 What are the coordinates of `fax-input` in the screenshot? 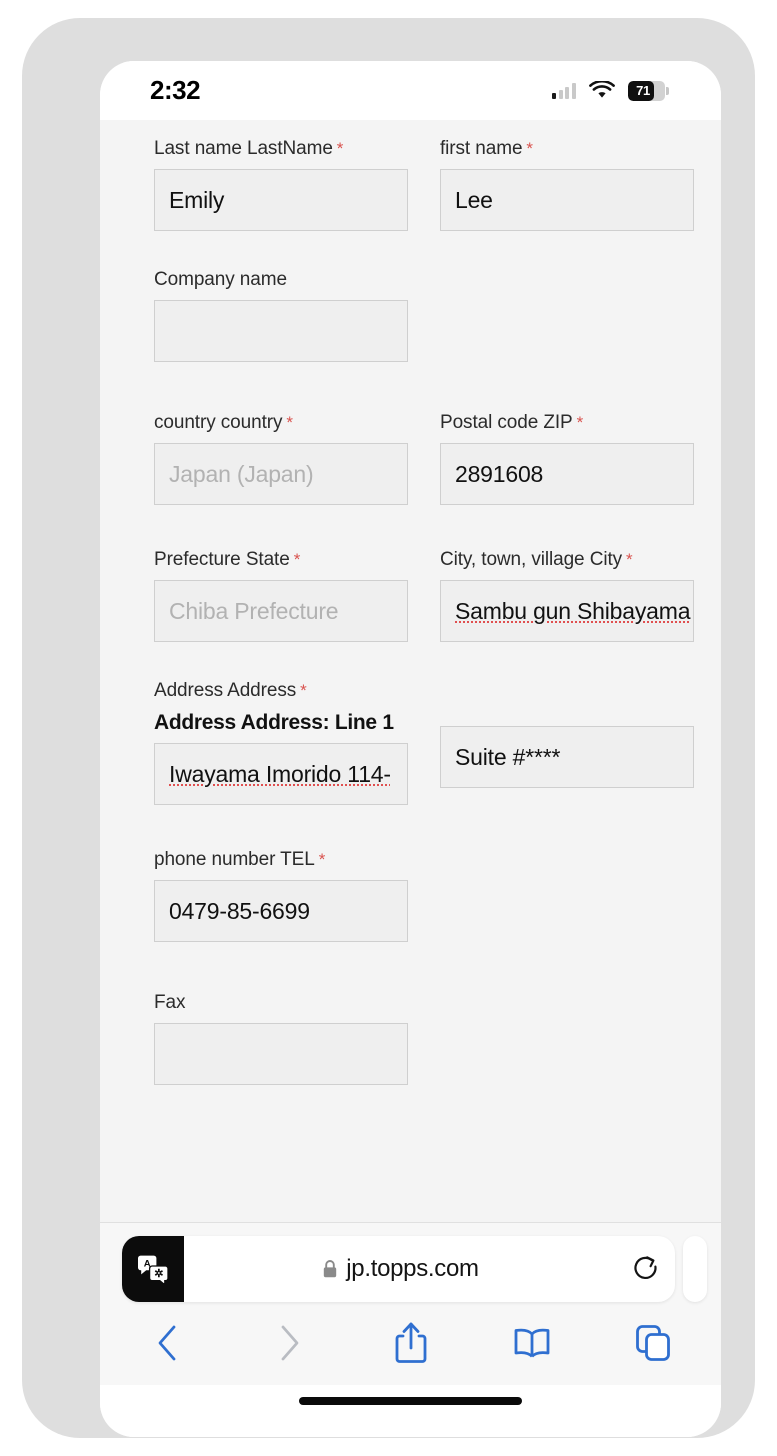 It's located at (281, 1054).